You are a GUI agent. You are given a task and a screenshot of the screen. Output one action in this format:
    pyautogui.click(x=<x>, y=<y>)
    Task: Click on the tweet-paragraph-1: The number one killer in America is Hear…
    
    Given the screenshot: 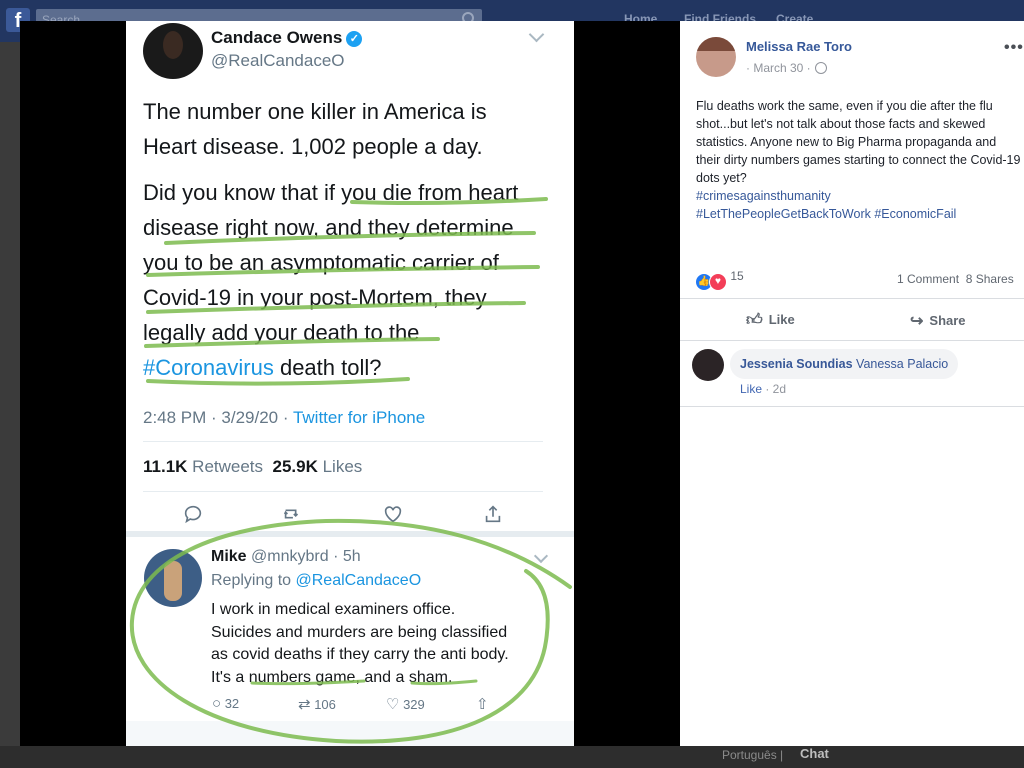 What is the action you would take?
    pyautogui.click(x=315, y=129)
    